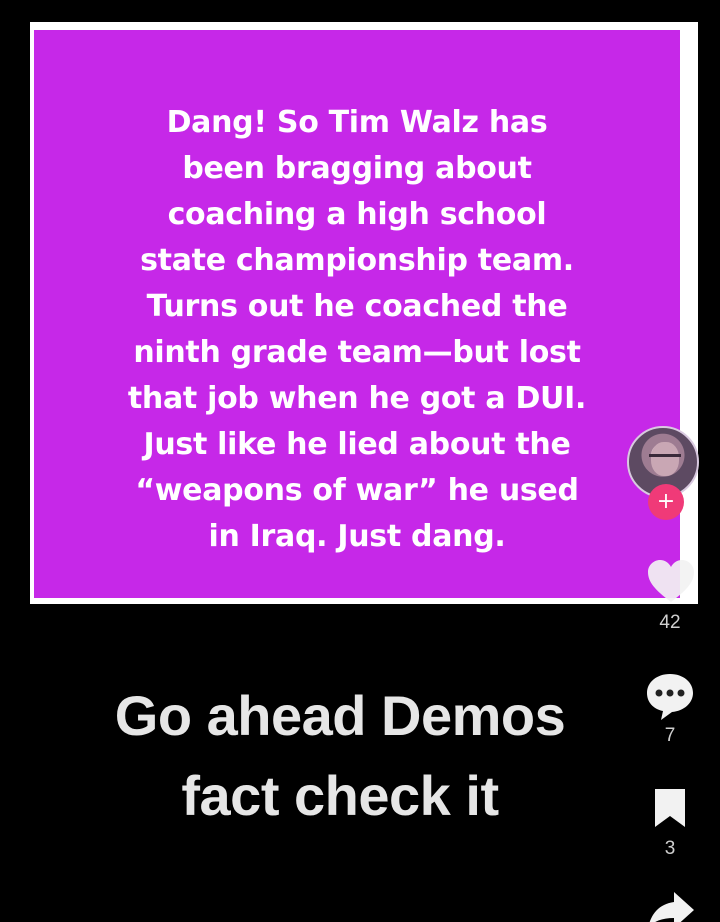 Image resolution: width=720 pixels, height=922 pixels. I want to click on bookmark-icon, so click(670, 808).